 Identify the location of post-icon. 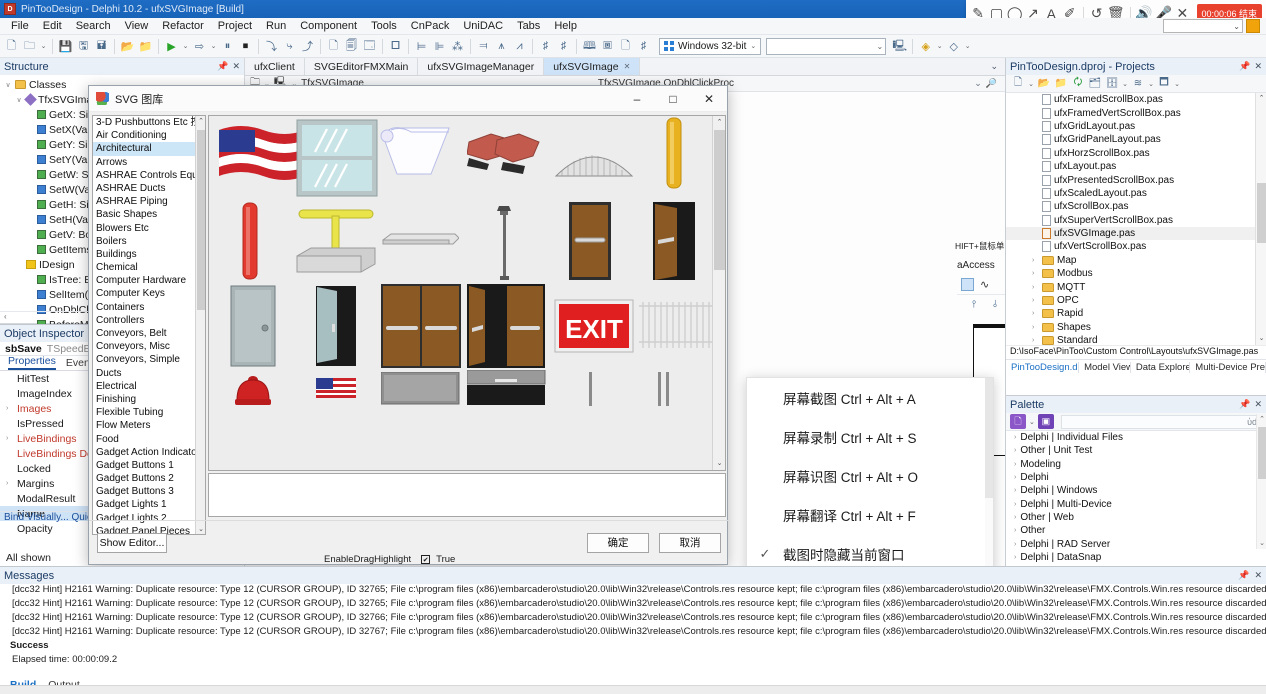
(591, 389).